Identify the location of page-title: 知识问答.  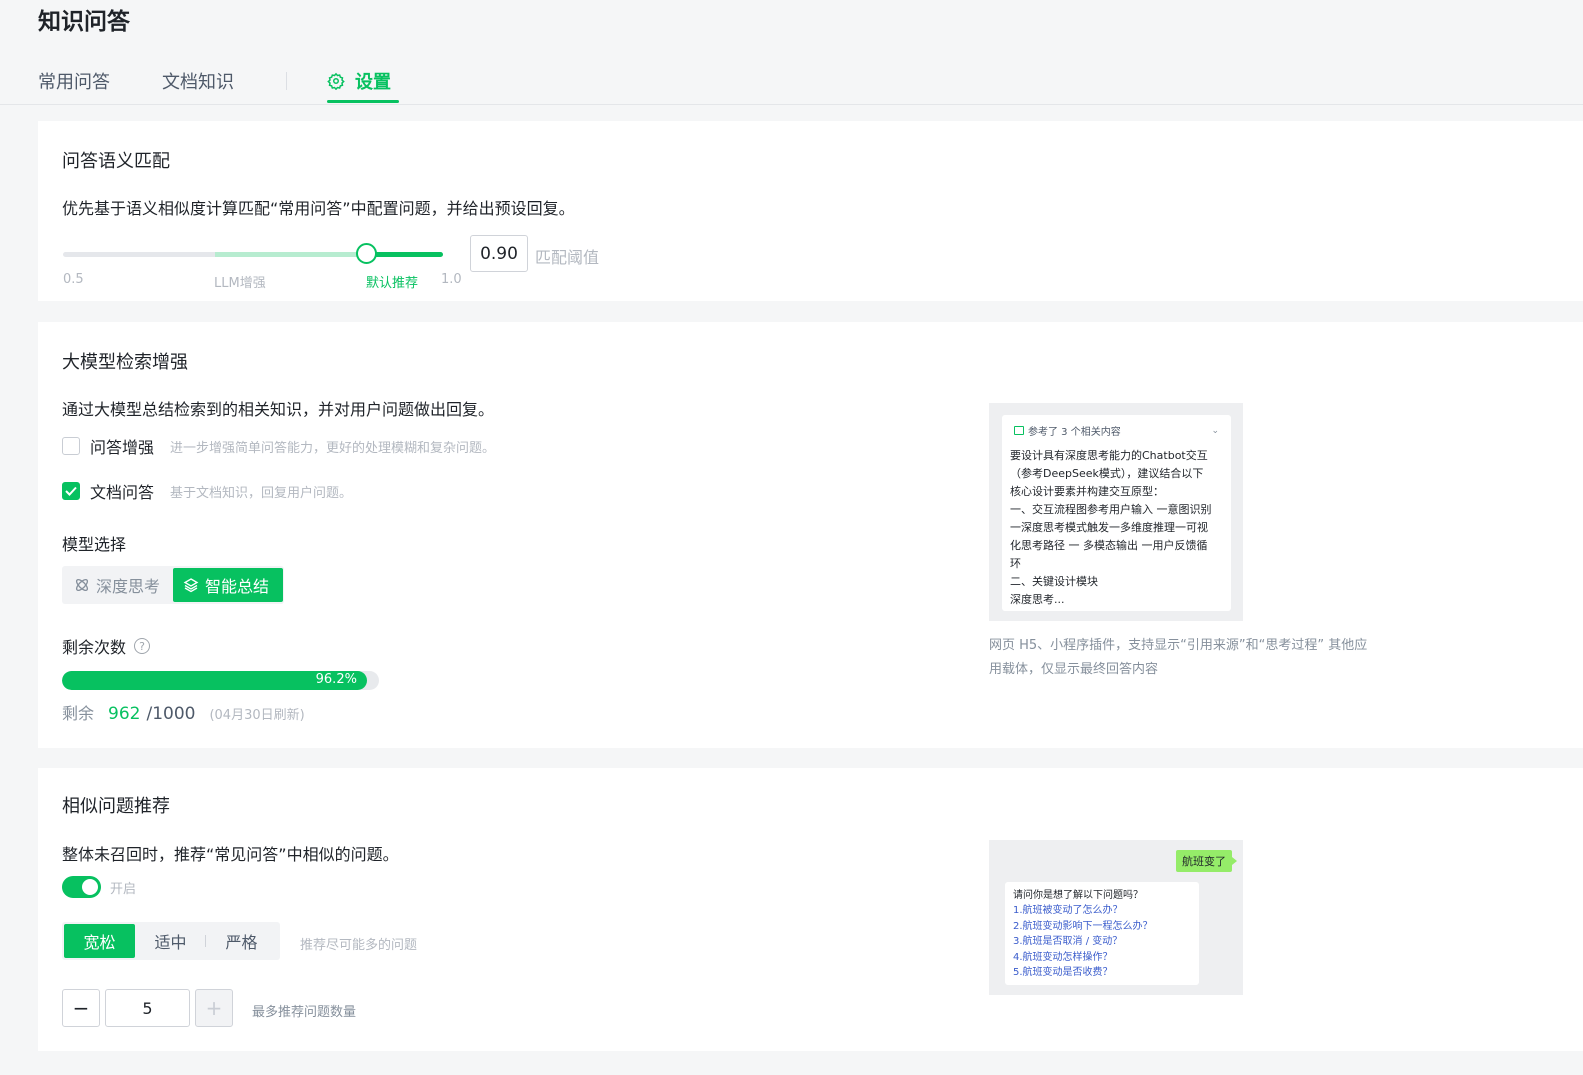
(84, 22).